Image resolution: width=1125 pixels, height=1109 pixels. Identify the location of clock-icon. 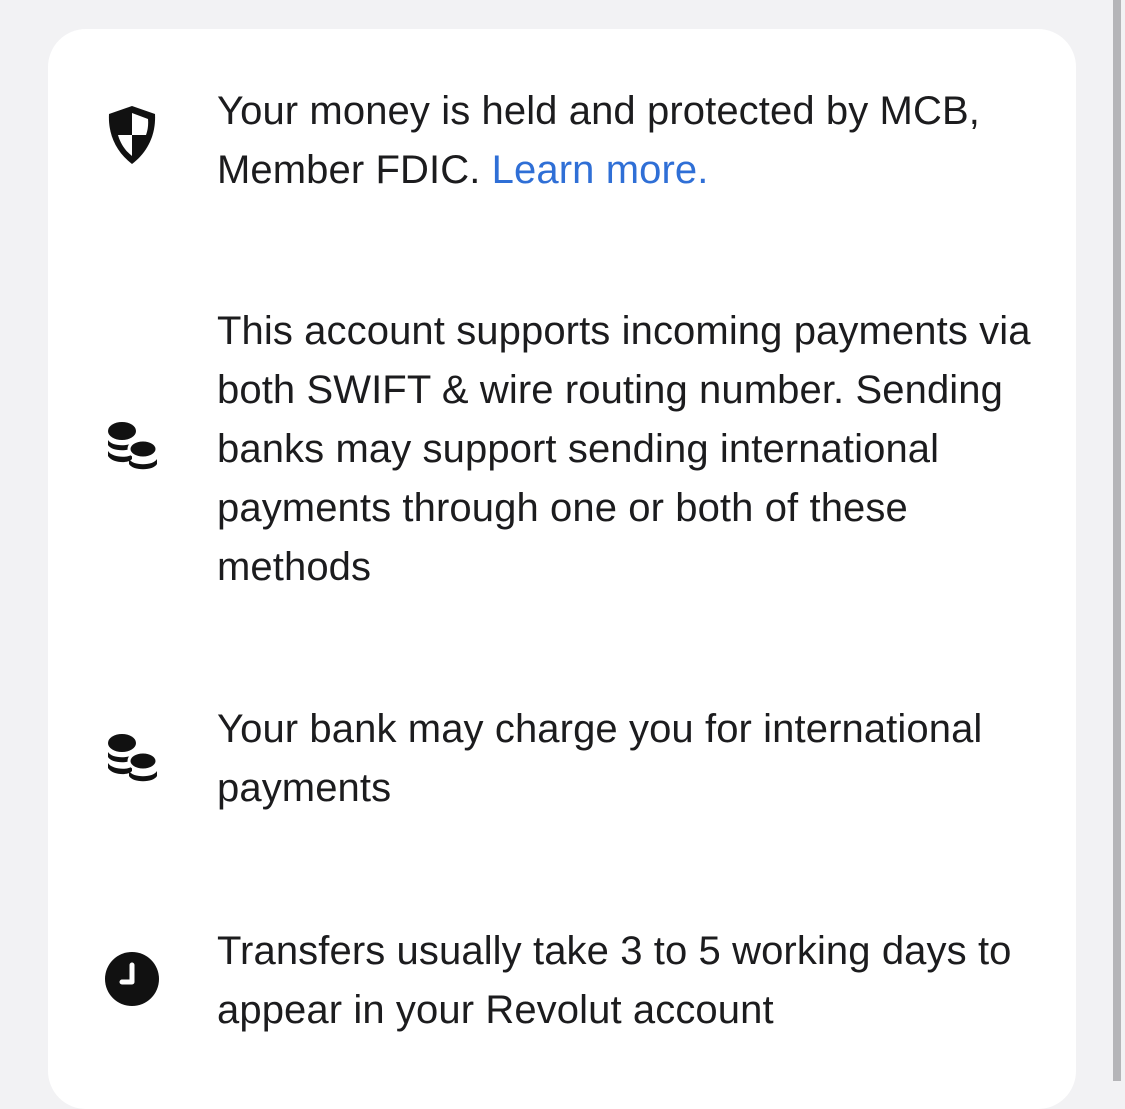
(132, 979).